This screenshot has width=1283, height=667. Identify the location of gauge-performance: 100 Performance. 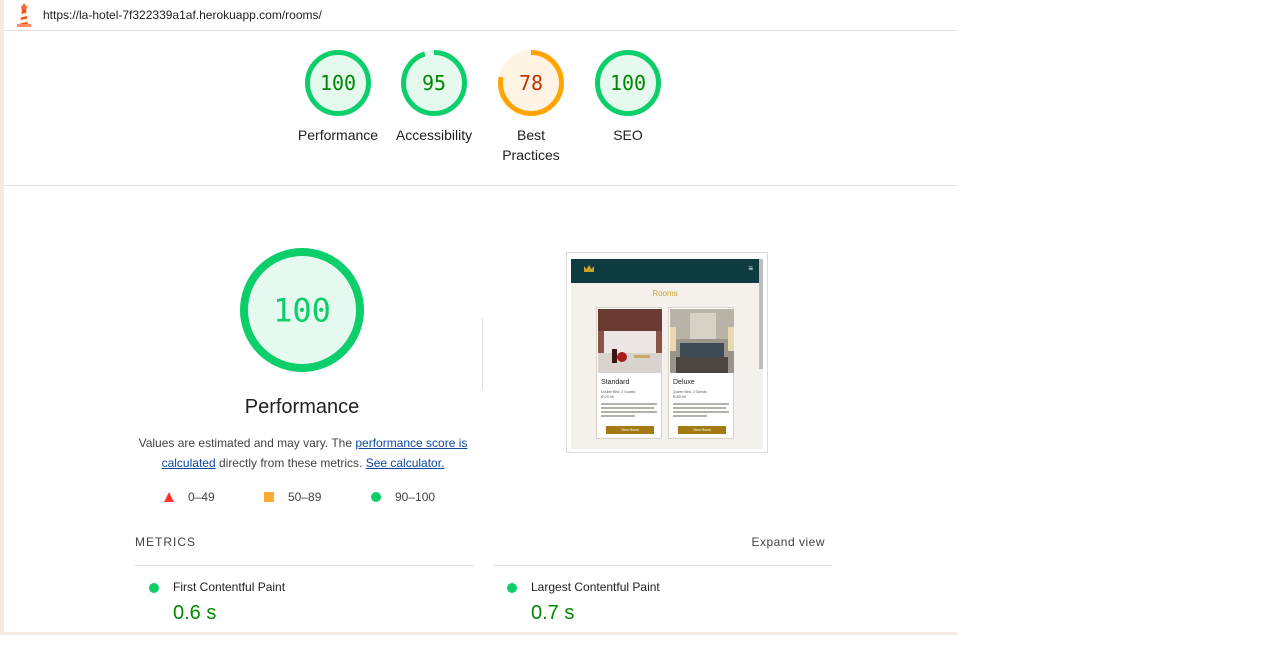
(338, 97).